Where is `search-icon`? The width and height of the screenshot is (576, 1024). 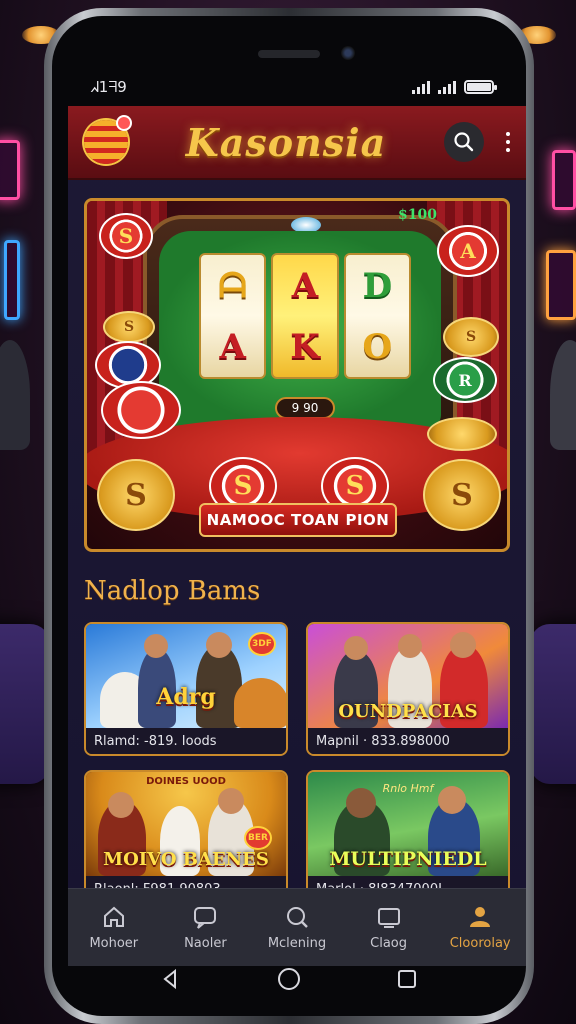
search-icon is located at coordinates (464, 142).